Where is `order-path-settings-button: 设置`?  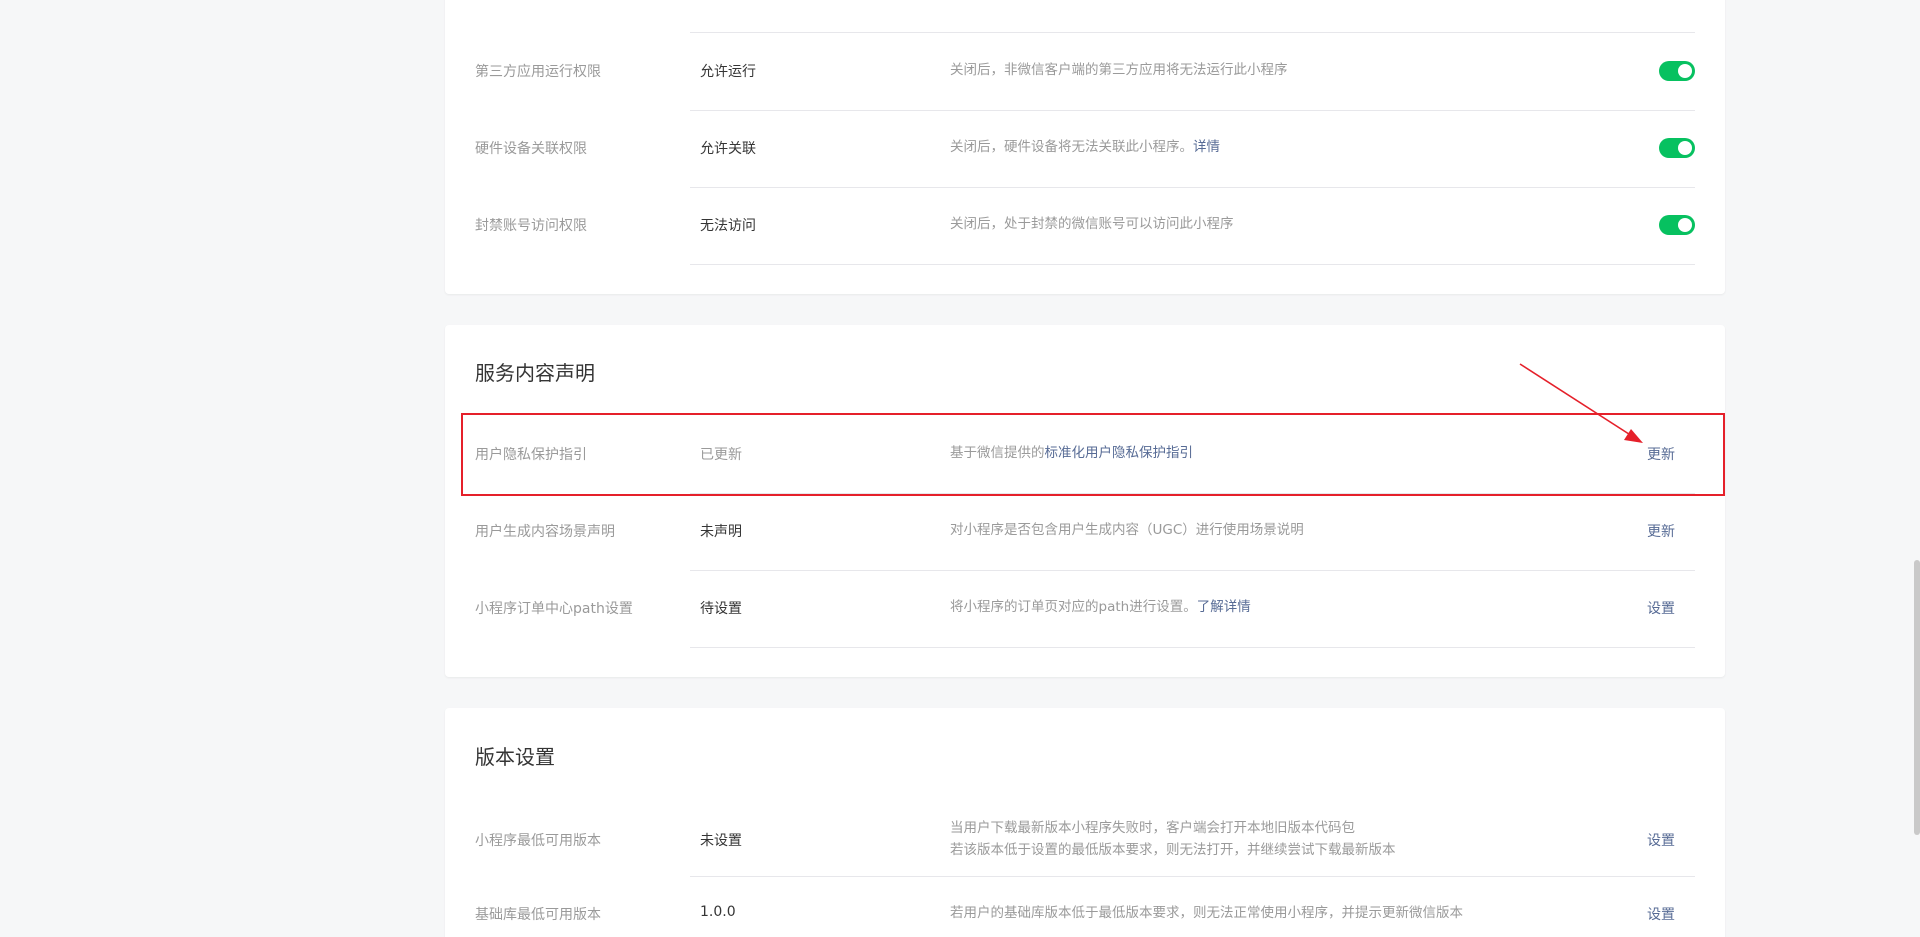
order-path-settings-button: 设置 is located at coordinates (1661, 608).